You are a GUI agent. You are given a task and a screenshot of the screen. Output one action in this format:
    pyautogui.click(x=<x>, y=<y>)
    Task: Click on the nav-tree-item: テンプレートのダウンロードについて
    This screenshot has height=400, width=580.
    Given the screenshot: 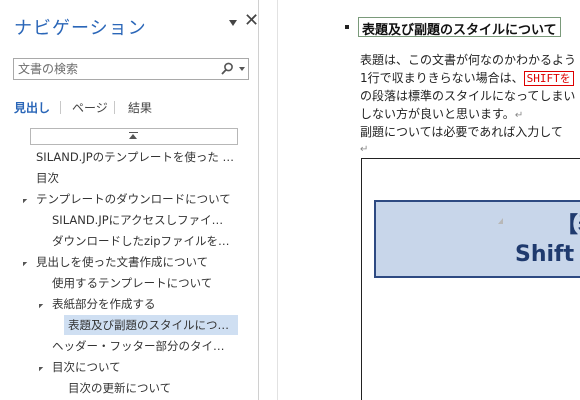 What is the action you would take?
    pyautogui.click(x=129, y=199)
    